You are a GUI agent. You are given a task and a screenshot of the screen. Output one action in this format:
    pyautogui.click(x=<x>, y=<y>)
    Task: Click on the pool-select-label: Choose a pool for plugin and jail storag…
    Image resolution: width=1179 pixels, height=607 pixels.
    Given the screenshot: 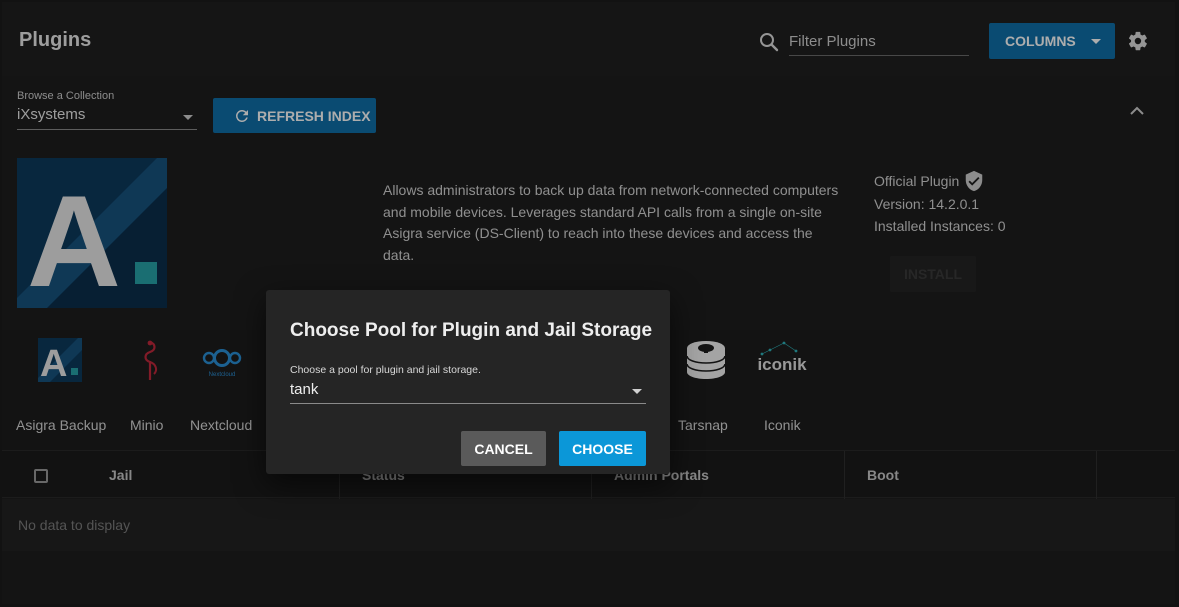 What is the action you would take?
    pyautogui.click(x=385, y=370)
    